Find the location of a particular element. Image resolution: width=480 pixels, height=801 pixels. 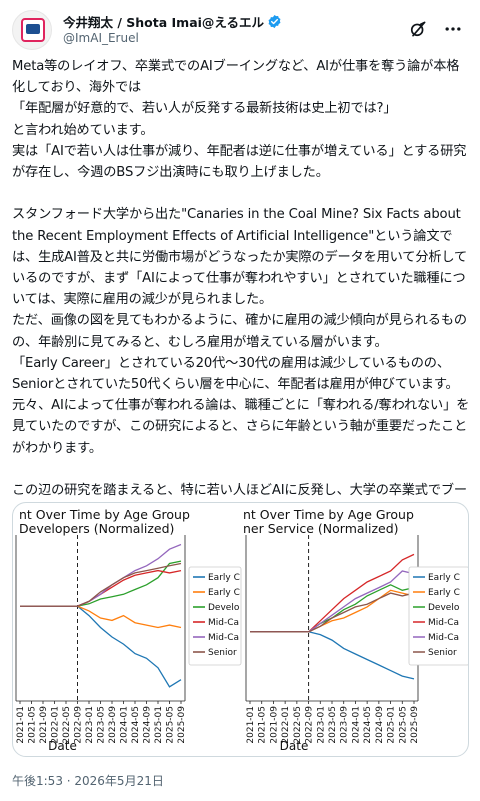

display-name: 今井翔太 / Shota Imai@えるエル is located at coordinates (163, 21).